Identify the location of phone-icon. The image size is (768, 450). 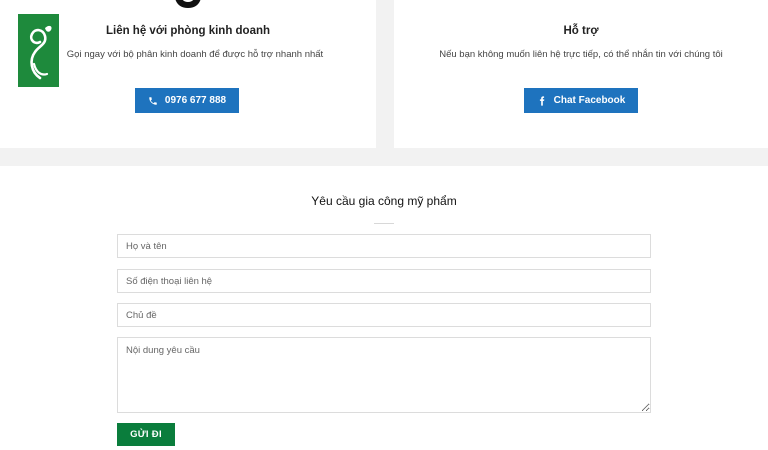
(153, 100).